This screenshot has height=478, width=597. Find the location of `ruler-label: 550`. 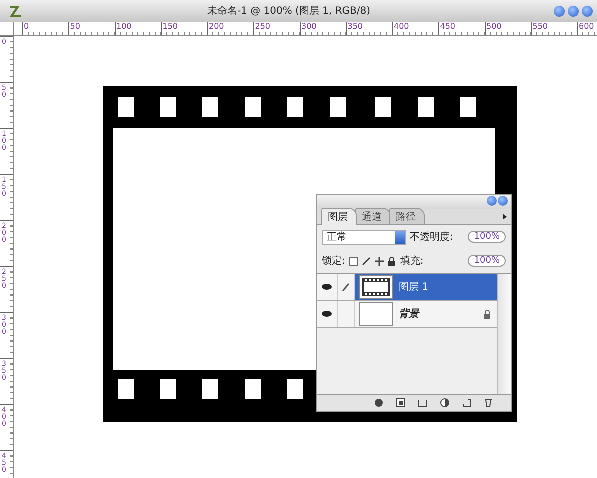

ruler-label: 550 is located at coordinates (553, 28).